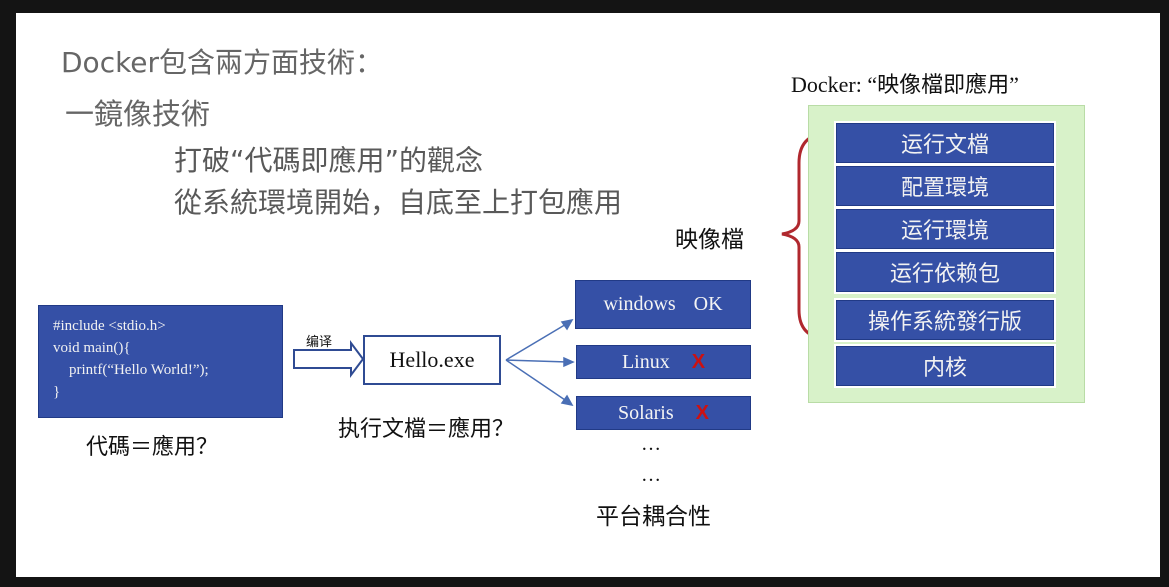  I want to click on platform-solaris: Solaris X, so click(663, 413).